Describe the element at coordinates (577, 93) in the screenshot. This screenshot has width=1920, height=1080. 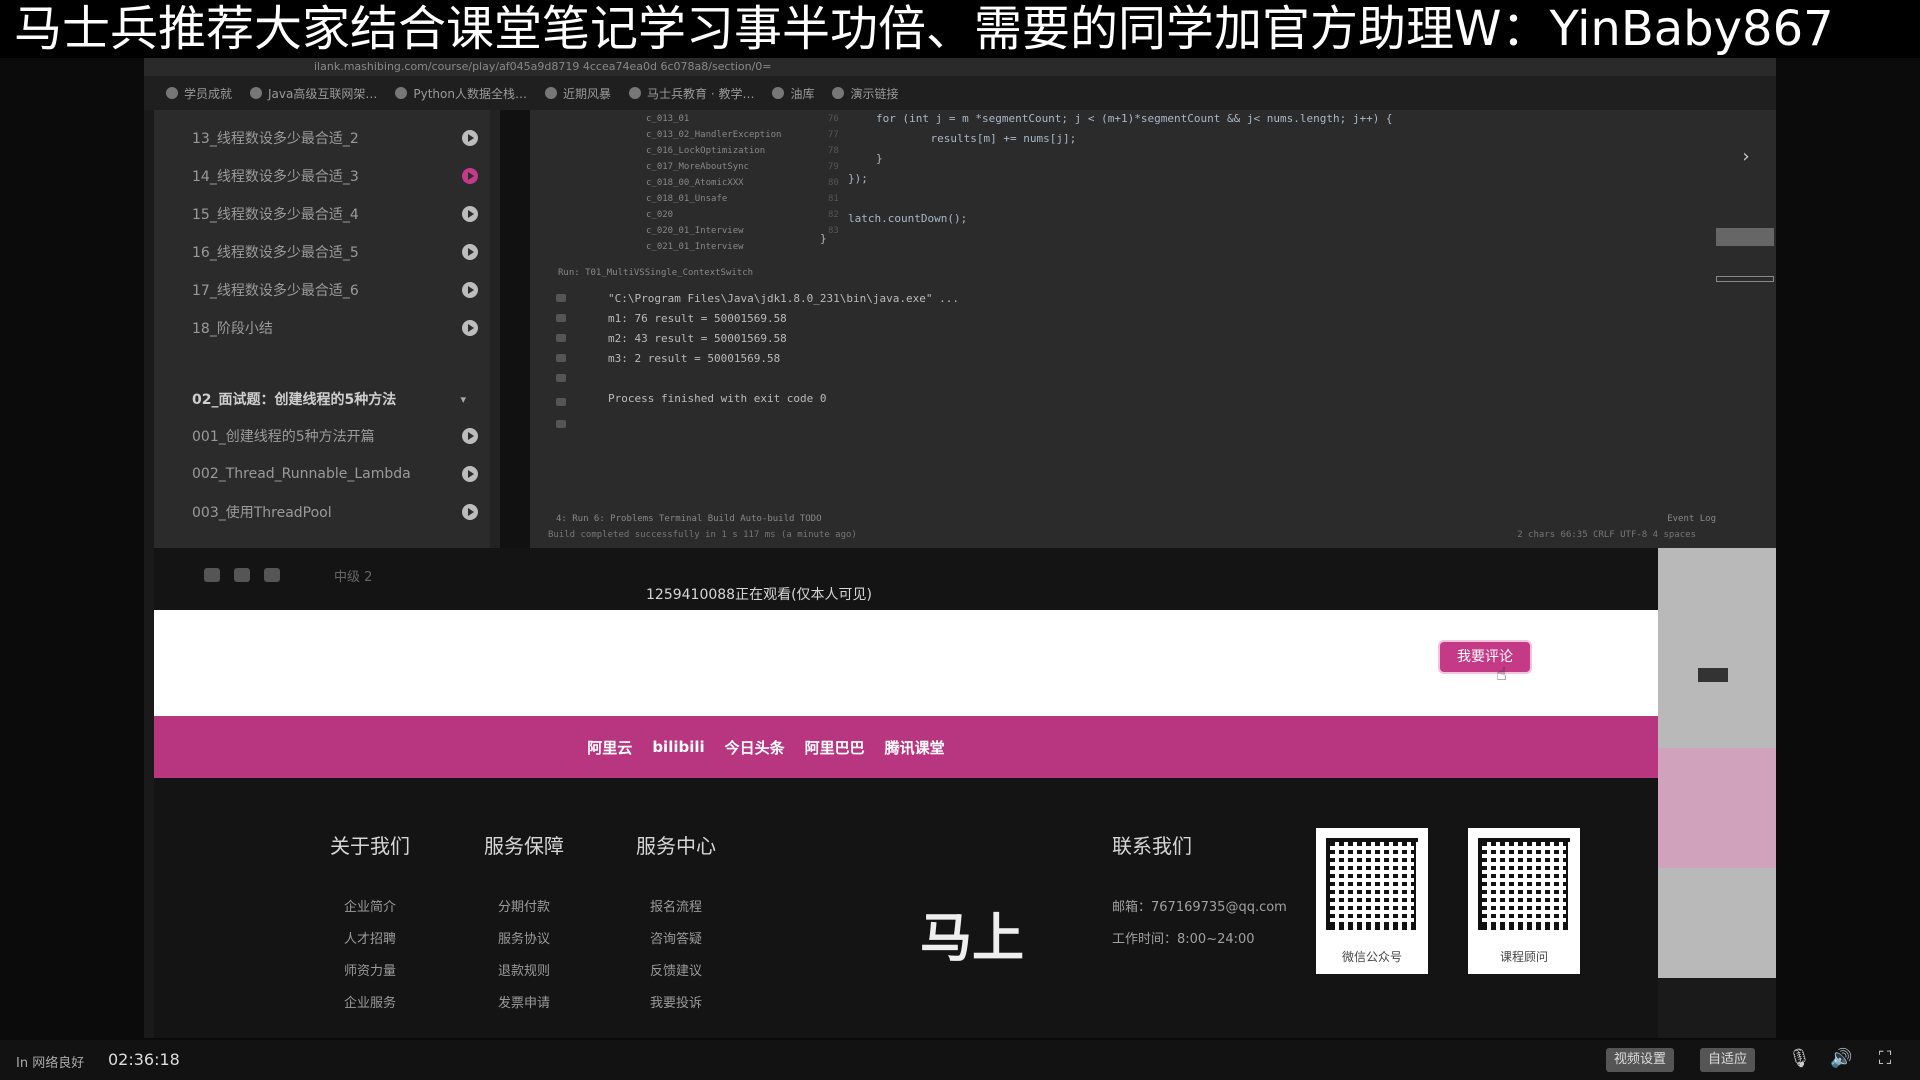
I see `bookmark-item: 近期风暴` at that location.